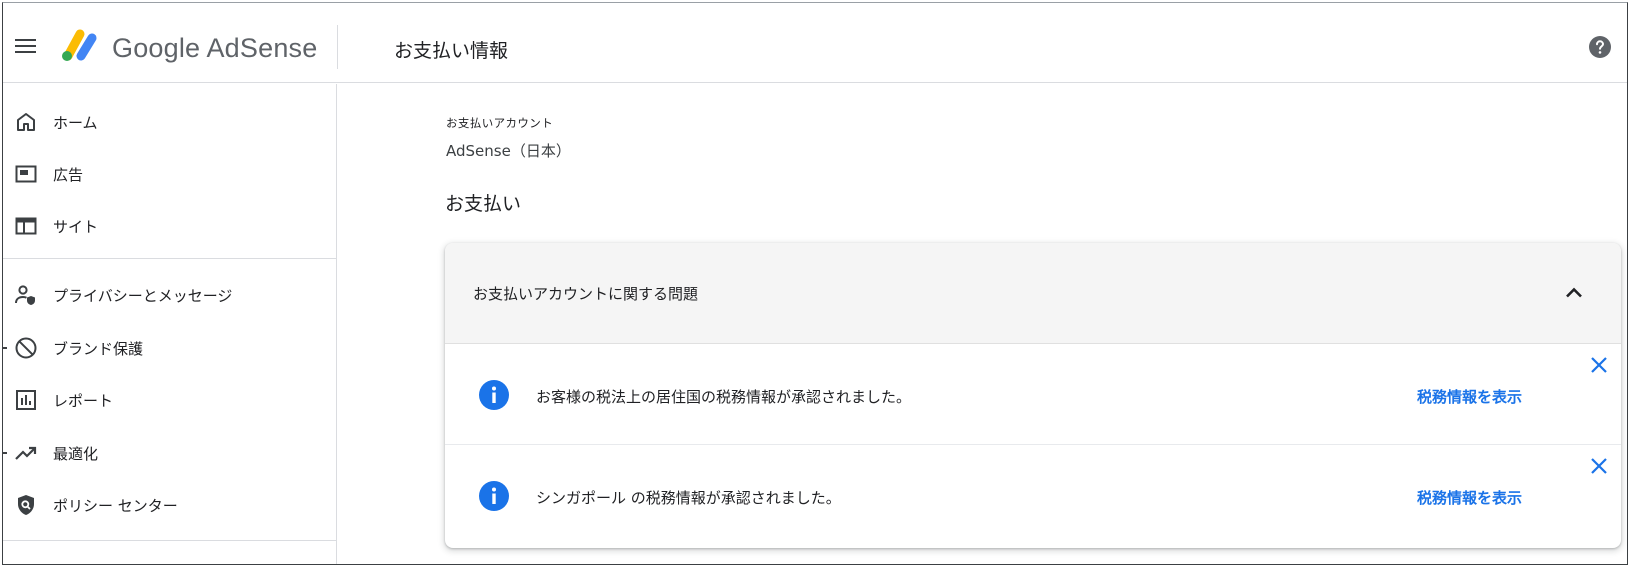 This screenshot has width=1639, height=569. Describe the element at coordinates (76, 227) in the screenshot. I see `sidebar-item-label: サイト` at that location.